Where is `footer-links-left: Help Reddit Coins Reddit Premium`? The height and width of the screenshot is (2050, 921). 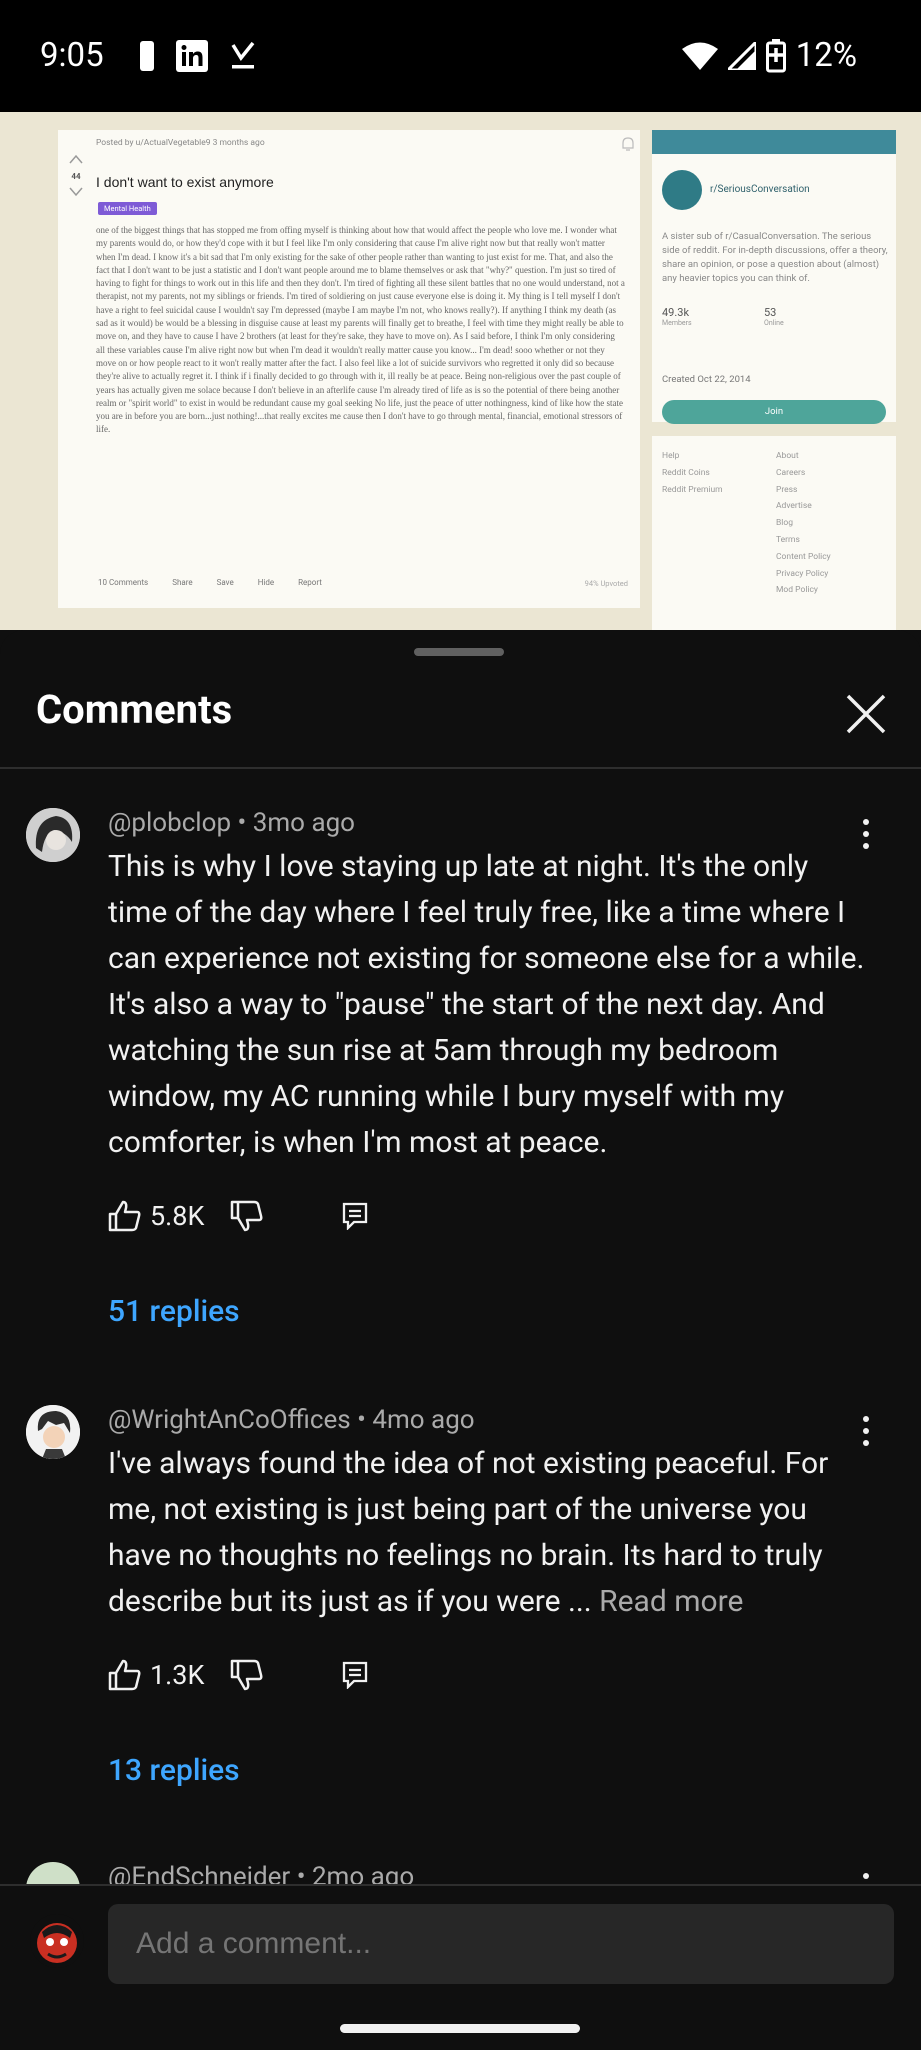 footer-links-left: Help Reddit Coins Reddit Premium is located at coordinates (692, 473).